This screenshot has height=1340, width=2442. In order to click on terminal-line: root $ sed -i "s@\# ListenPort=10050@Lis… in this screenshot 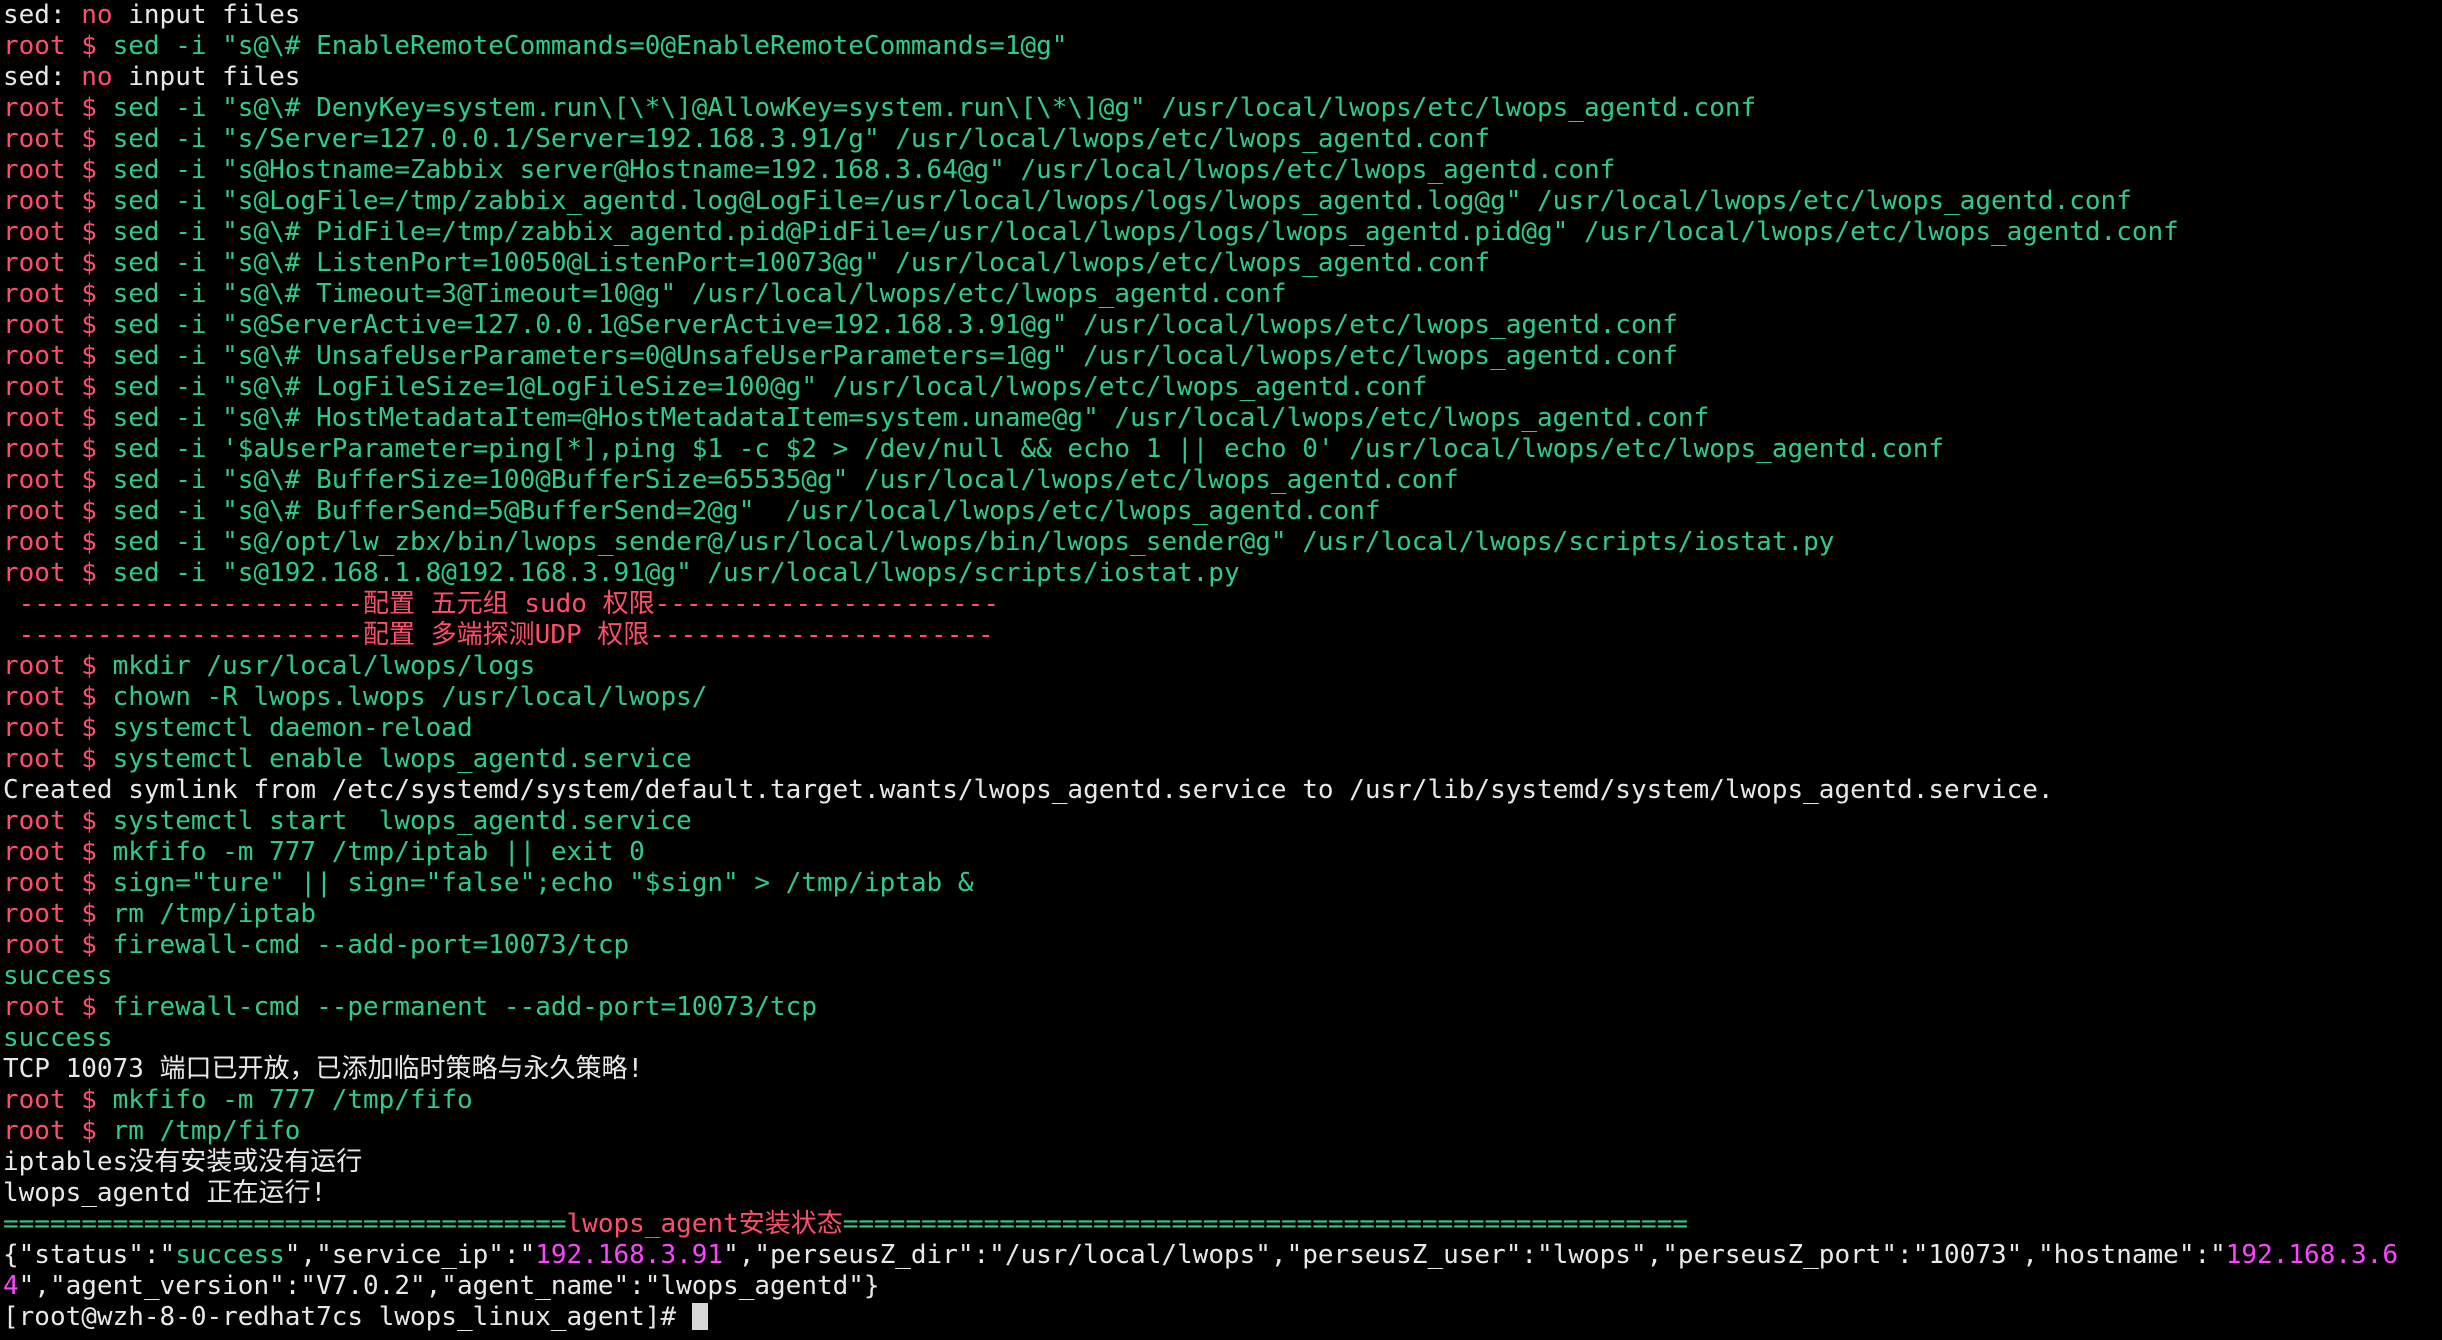, I will do `click(1222, 263)`.